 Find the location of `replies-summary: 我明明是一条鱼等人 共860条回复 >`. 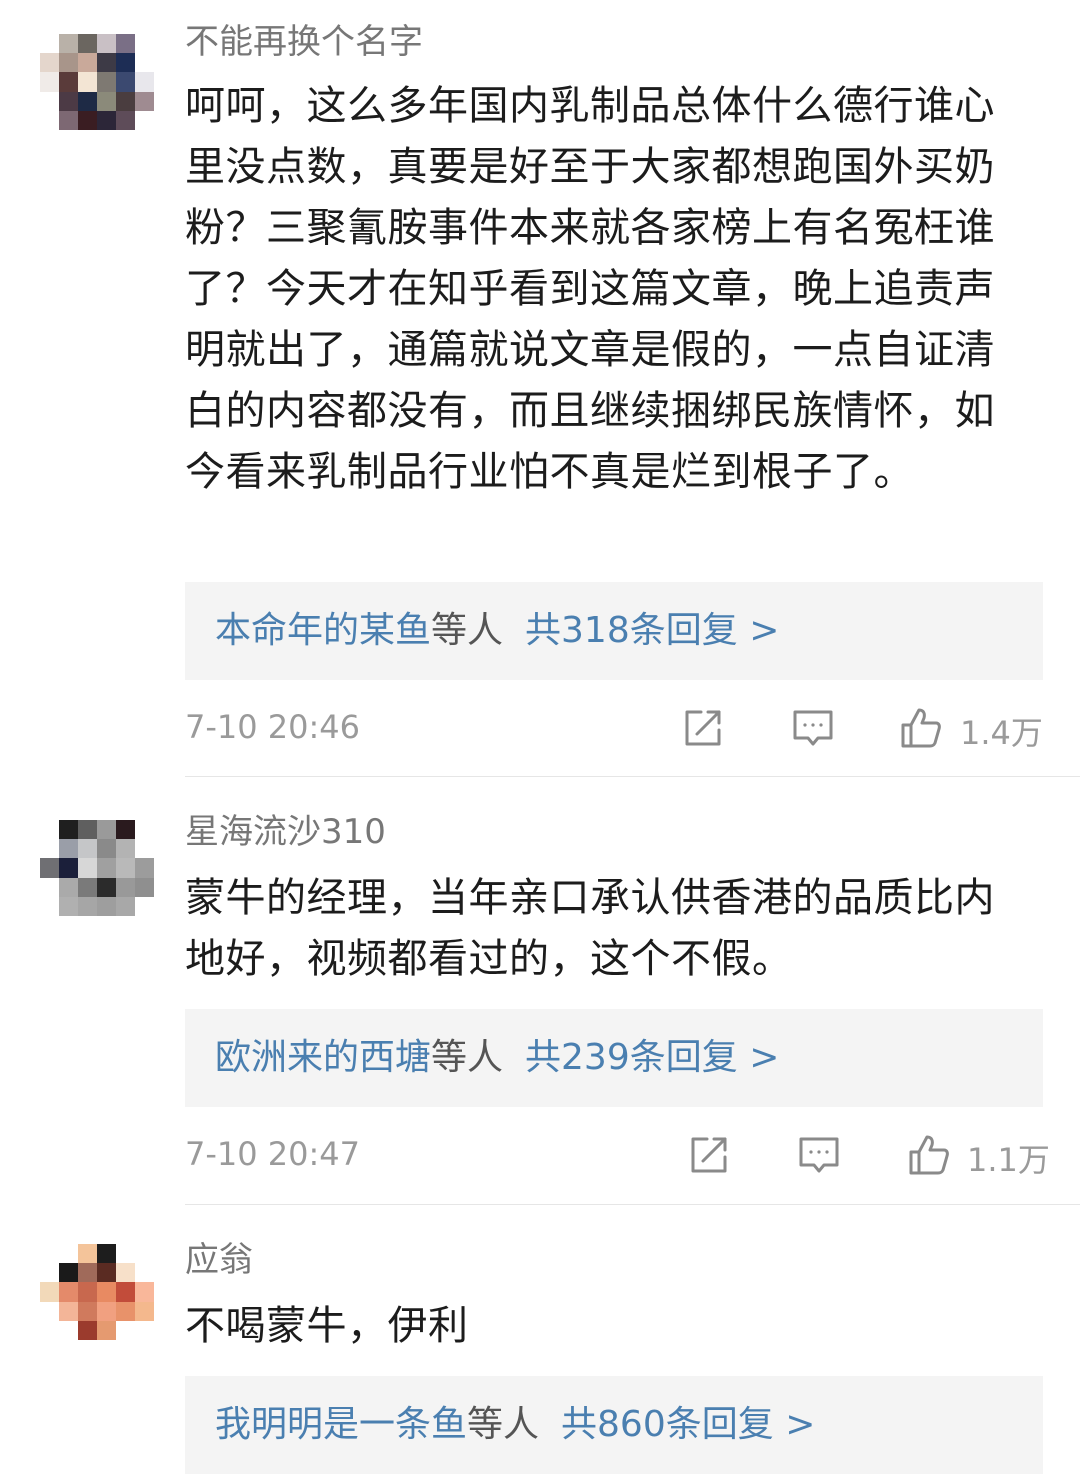

replies-summary: 我明明是一条鱼等人 共860条回复 > is located at coordinates (614, 1425).